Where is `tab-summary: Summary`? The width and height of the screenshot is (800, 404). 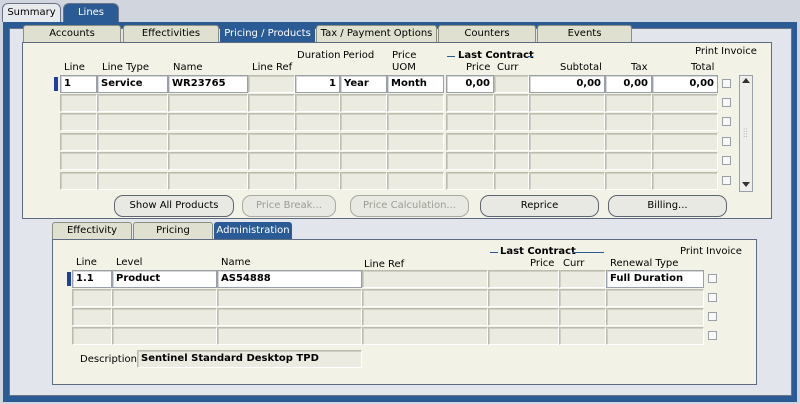 tab-summary: Summary is located at coordinates (31, 12).